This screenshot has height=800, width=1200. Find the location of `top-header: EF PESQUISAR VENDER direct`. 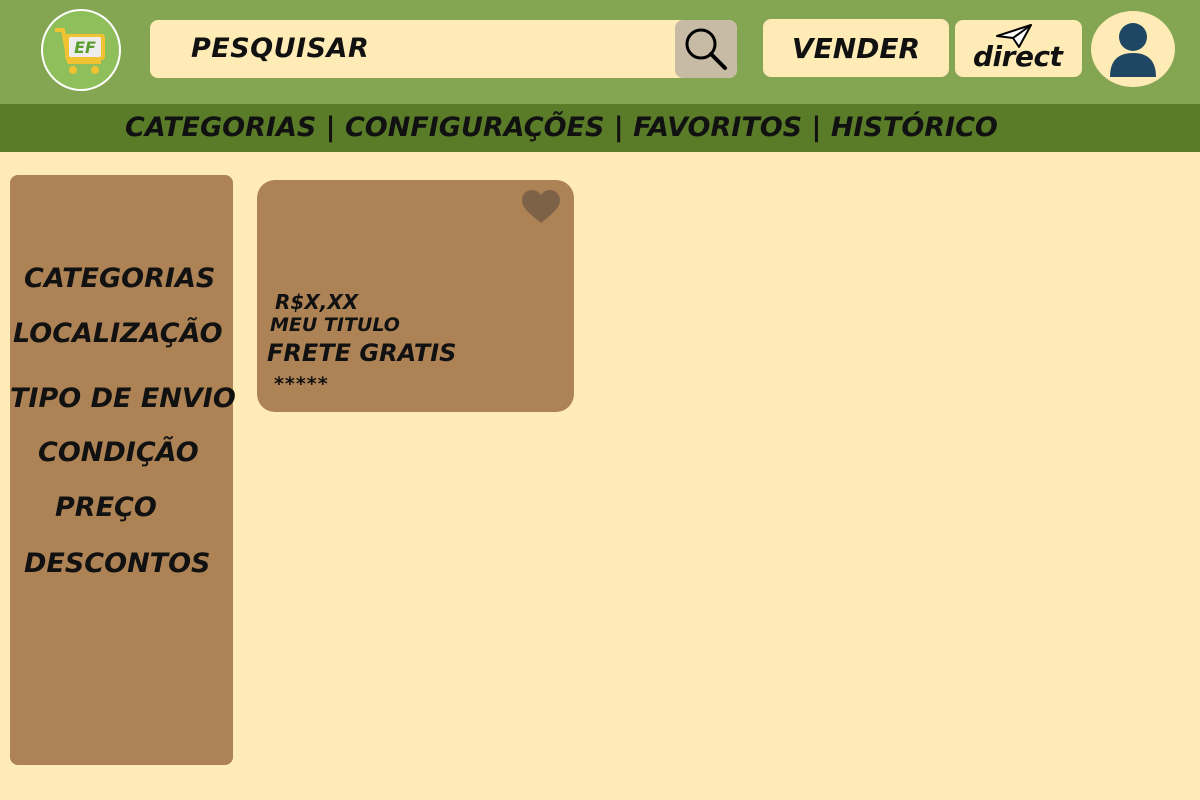

top-header: EF PESQUISAR VENDER direct is located at coordinates (600, 52).